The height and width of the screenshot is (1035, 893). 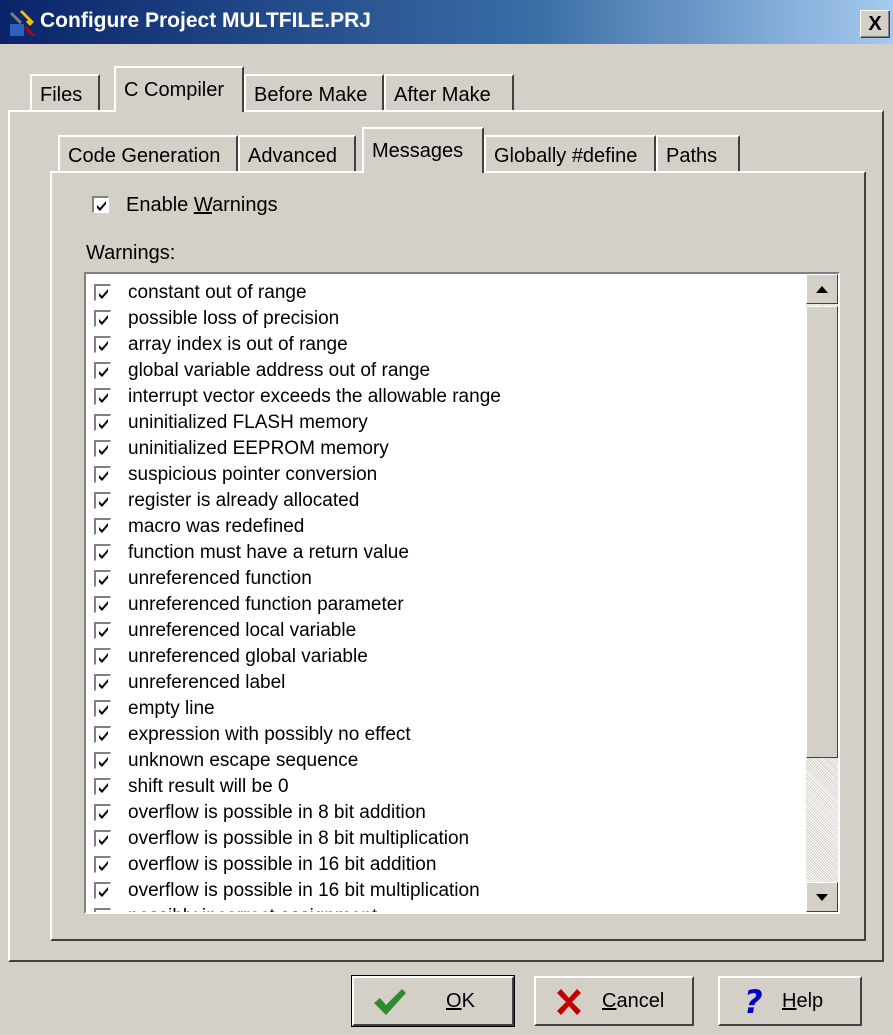 What do you see at coordinates (268, 552) in the screenshot?
I see `warning-label: function must have a return value` at bounding box center [268, 552].